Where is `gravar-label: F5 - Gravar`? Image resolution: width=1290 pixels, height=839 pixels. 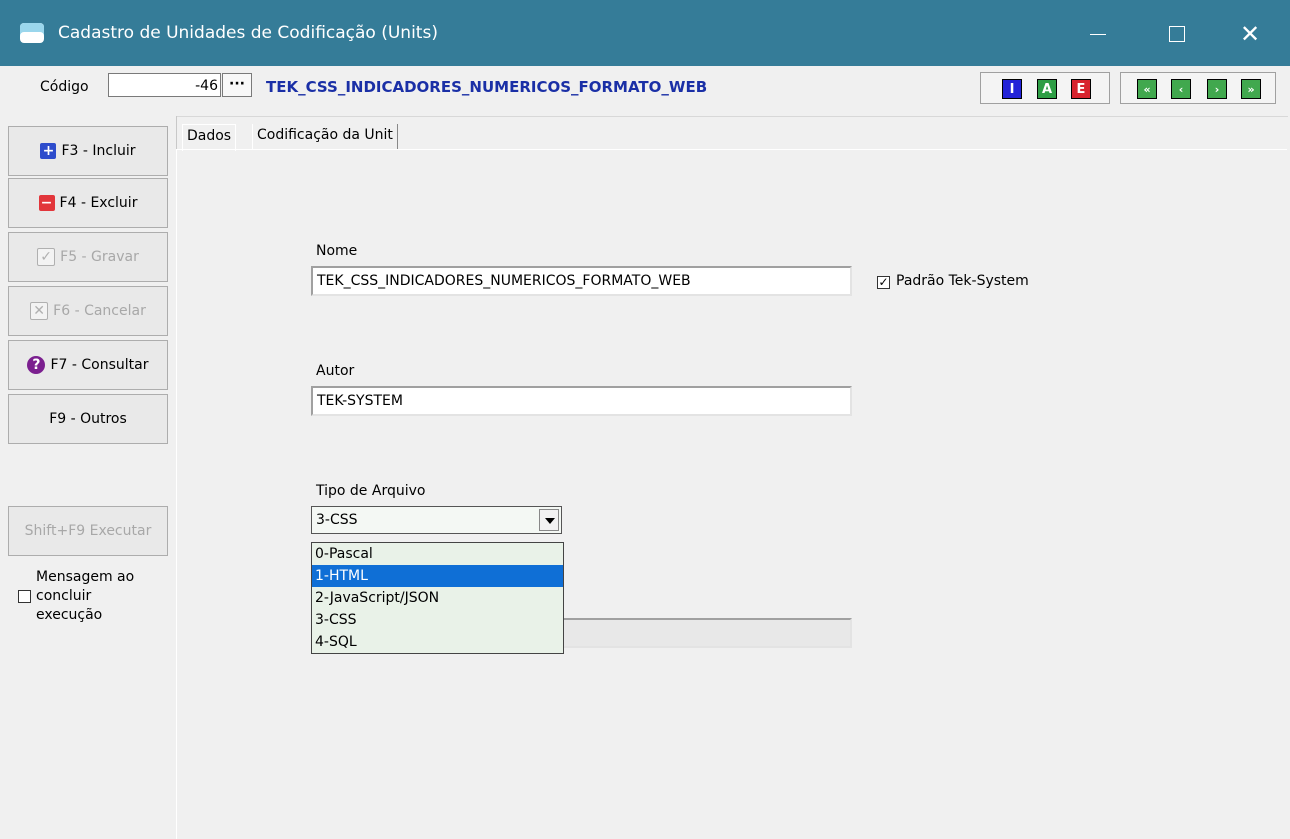 gravar-label: F5 - Gravar is located at coordinates (99, 257).